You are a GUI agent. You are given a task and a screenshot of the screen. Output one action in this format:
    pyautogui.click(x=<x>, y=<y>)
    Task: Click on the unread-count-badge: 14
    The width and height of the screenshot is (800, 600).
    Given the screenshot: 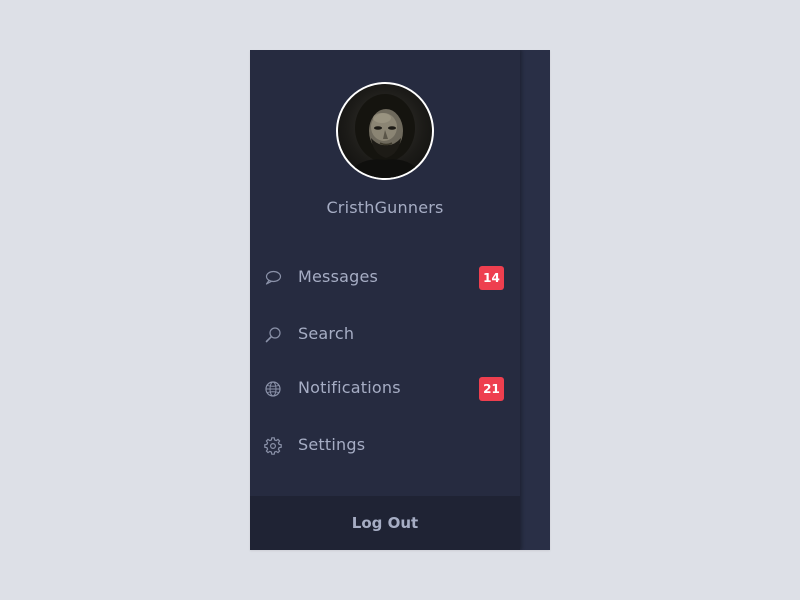 What is the action you would take?
    pyautogui.click(x=491, y=278)
    